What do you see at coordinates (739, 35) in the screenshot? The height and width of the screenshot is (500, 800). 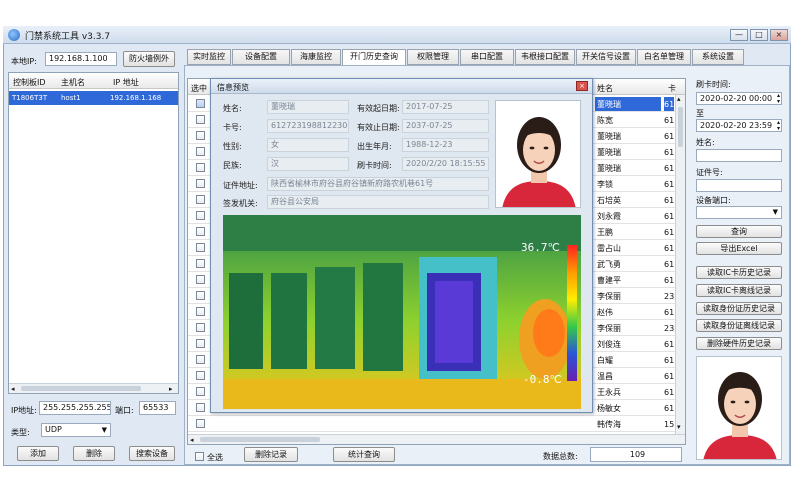 I see `minimize-button: —` at bounding box center [739, 35].